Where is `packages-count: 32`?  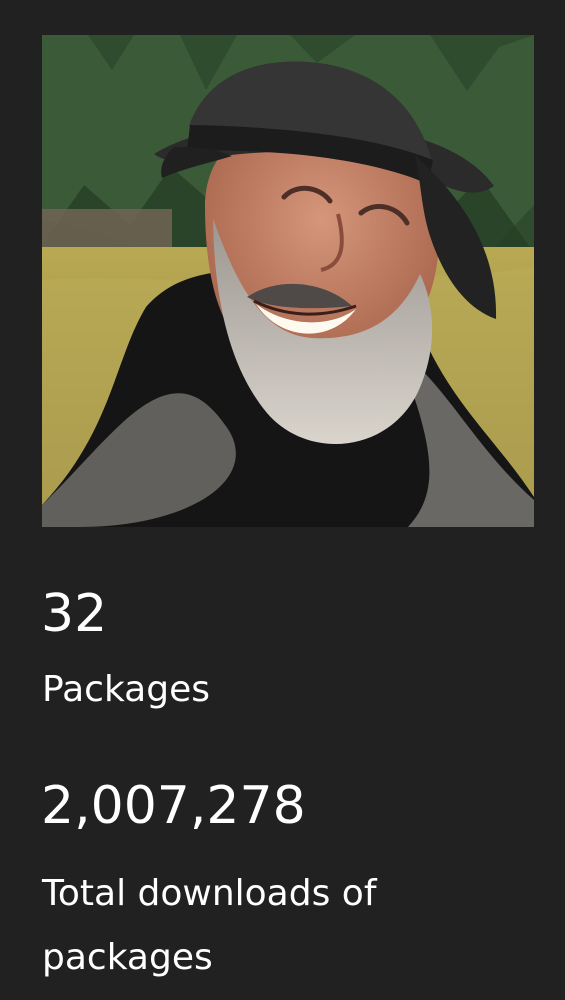 packages-count: 32 is located at coordinates (74, 614).